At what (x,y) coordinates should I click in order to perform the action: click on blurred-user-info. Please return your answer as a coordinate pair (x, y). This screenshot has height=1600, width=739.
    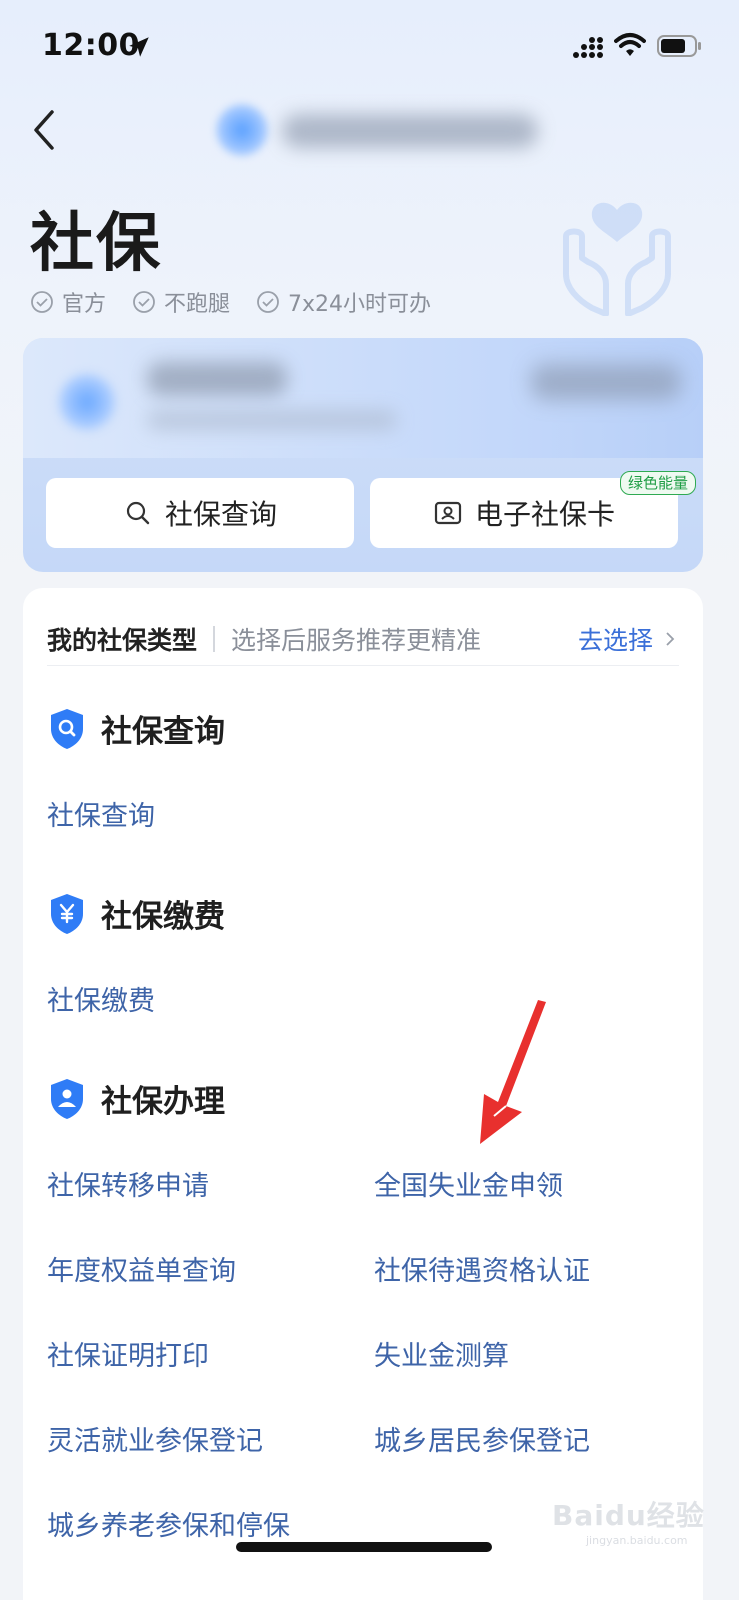
    Looking at the image, I should click on (363, 398).